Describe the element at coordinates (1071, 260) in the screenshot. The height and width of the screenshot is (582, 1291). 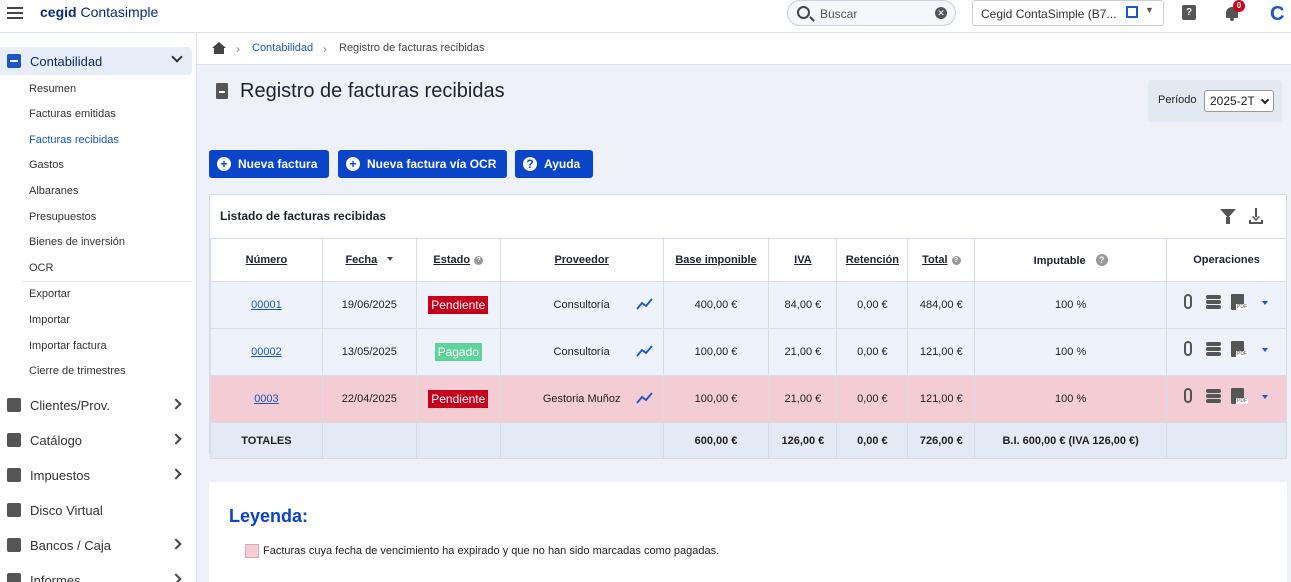
I see `col-imputable: Imputable?` at that location.